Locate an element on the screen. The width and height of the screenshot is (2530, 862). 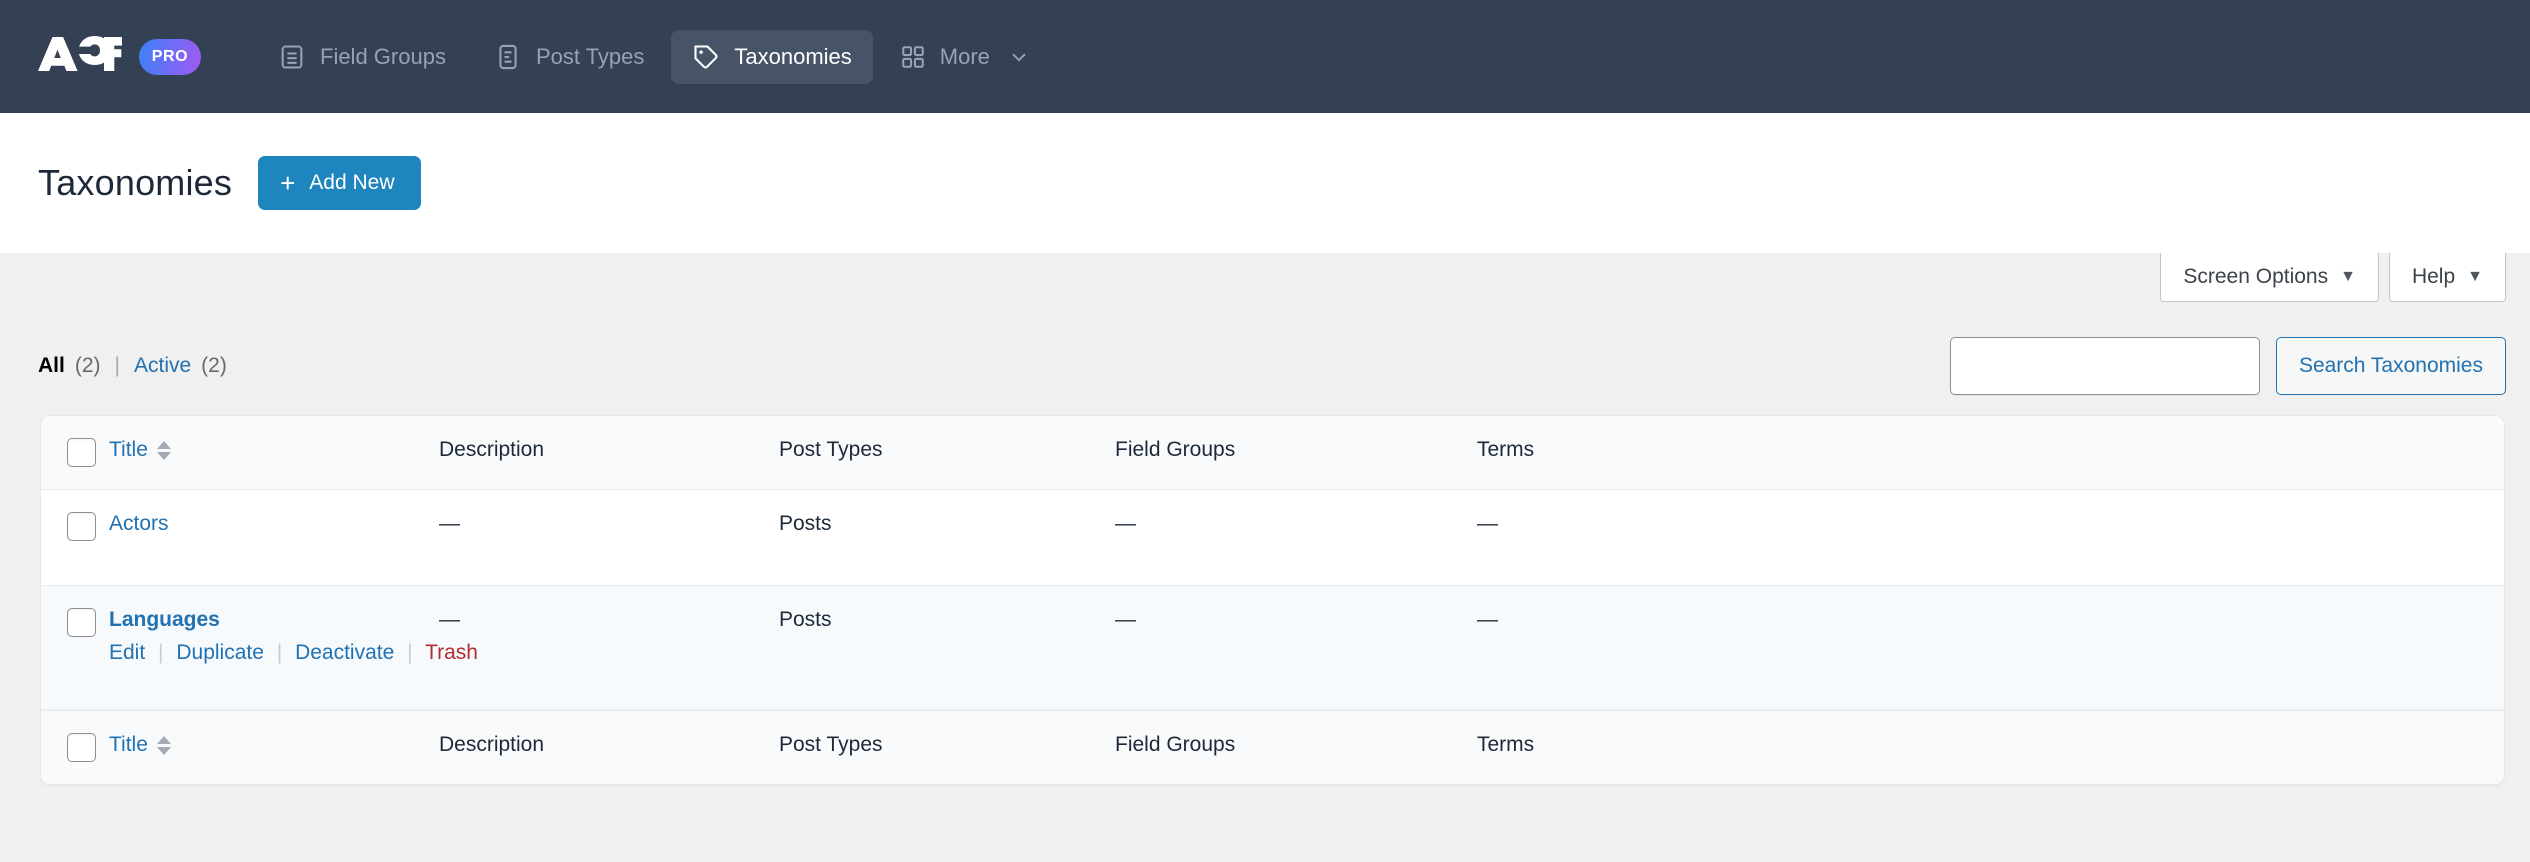
field-groups-icon is located at coordinates (292, 57).